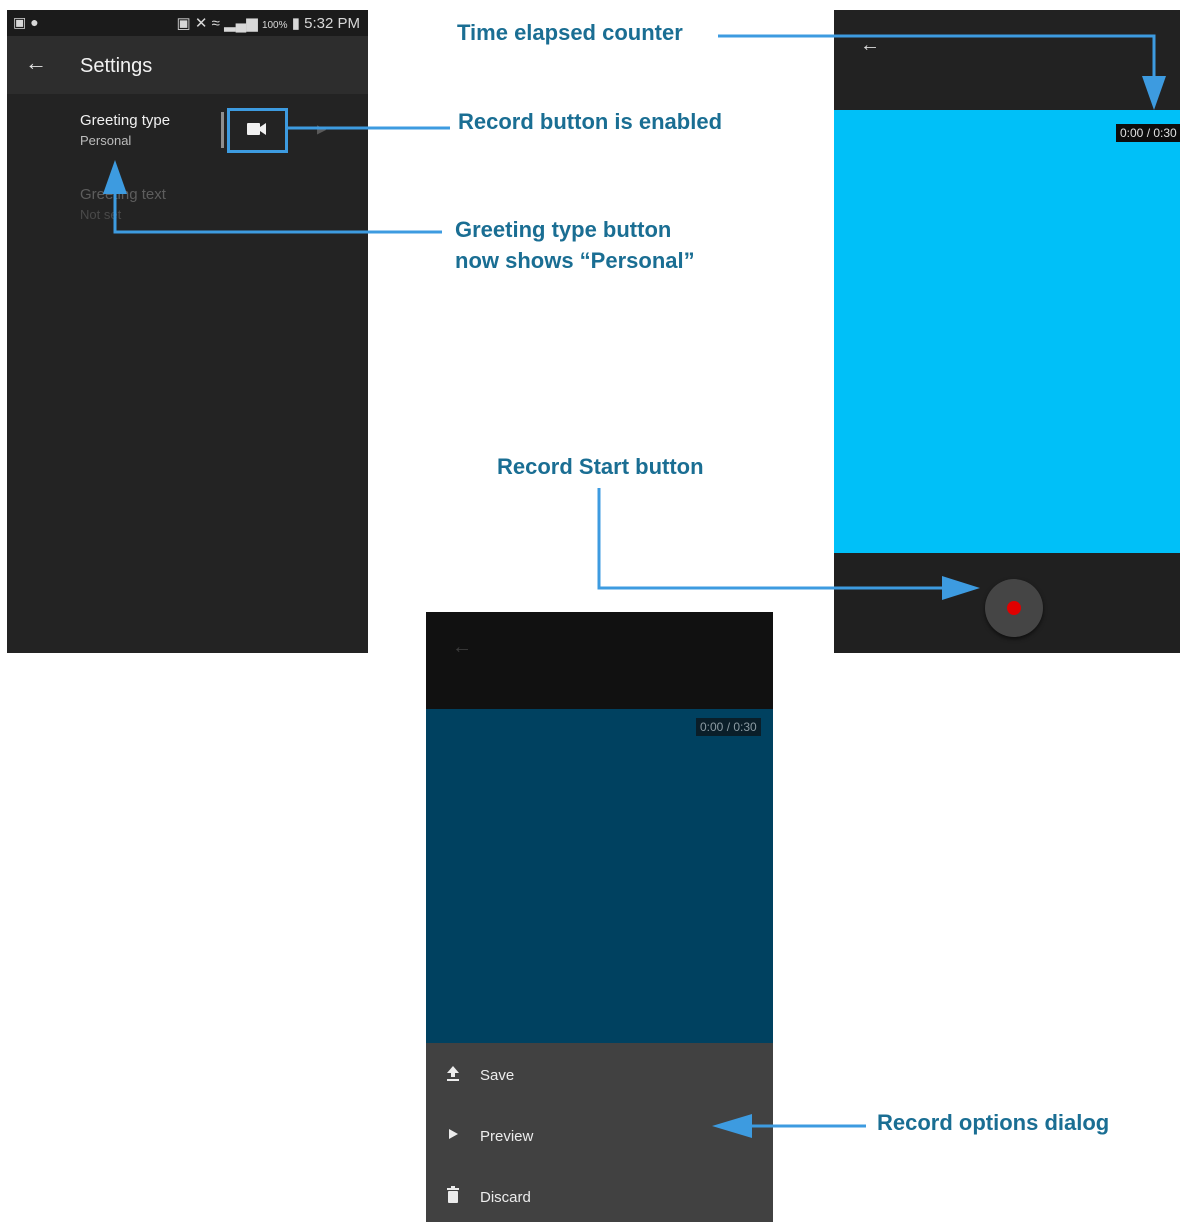 This screenshot has height=1222, width=1180. Describe the element at coordinates (937, 56) in the screenshot. I see `time-elapsed-callout-line` at that location.